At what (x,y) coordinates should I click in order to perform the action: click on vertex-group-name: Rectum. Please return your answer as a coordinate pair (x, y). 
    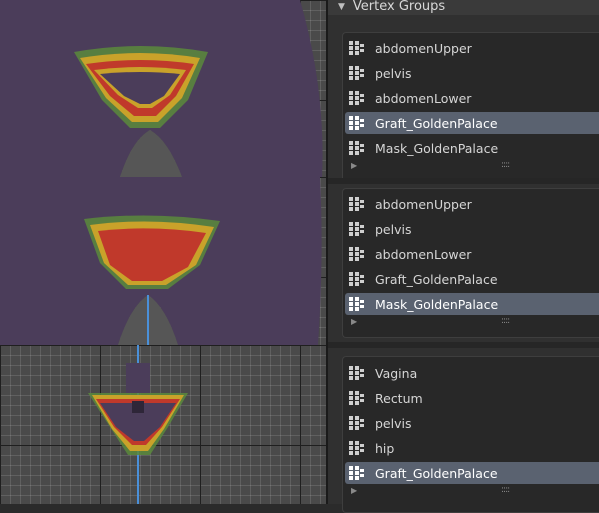
    Looking at the image, I should click on (399, 398).